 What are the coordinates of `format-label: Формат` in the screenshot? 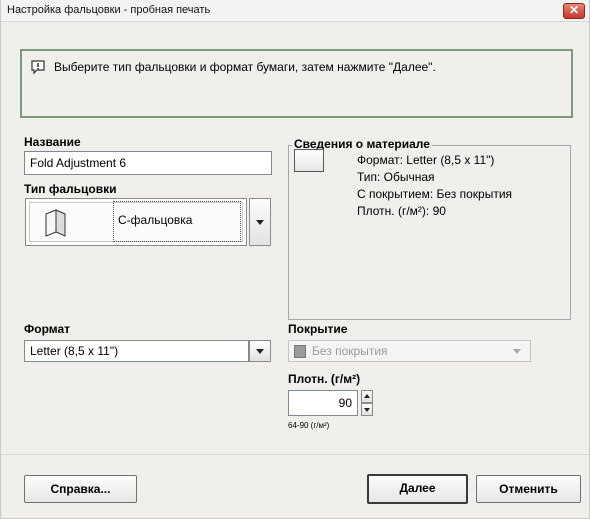 It's located at (47, 329).